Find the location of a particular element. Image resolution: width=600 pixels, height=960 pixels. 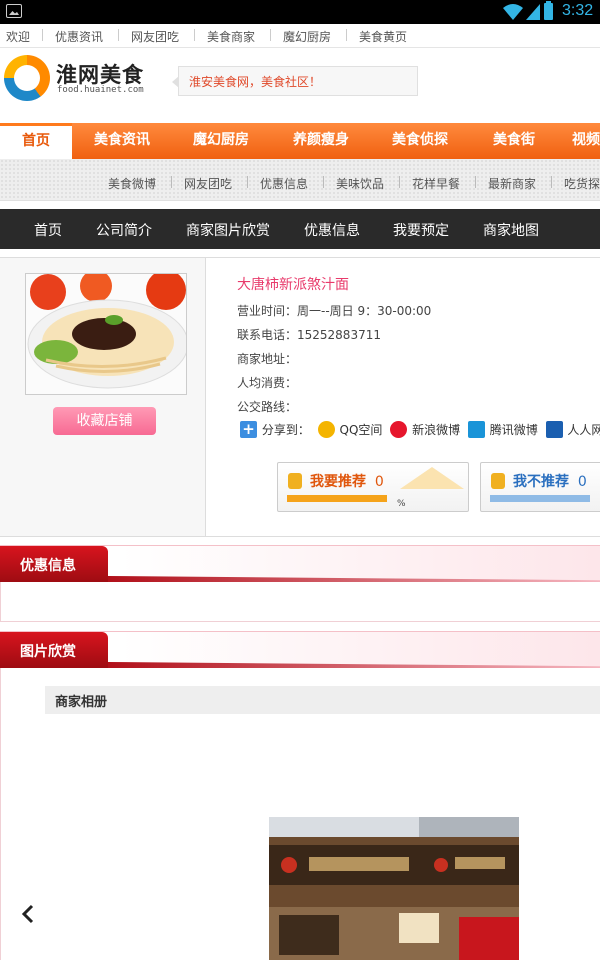

top-links-bar: 欢迎 优惠资讯 网友团吃 美食商家 魔幻厨房 美食黄页 is located at coordinates (300, 36).